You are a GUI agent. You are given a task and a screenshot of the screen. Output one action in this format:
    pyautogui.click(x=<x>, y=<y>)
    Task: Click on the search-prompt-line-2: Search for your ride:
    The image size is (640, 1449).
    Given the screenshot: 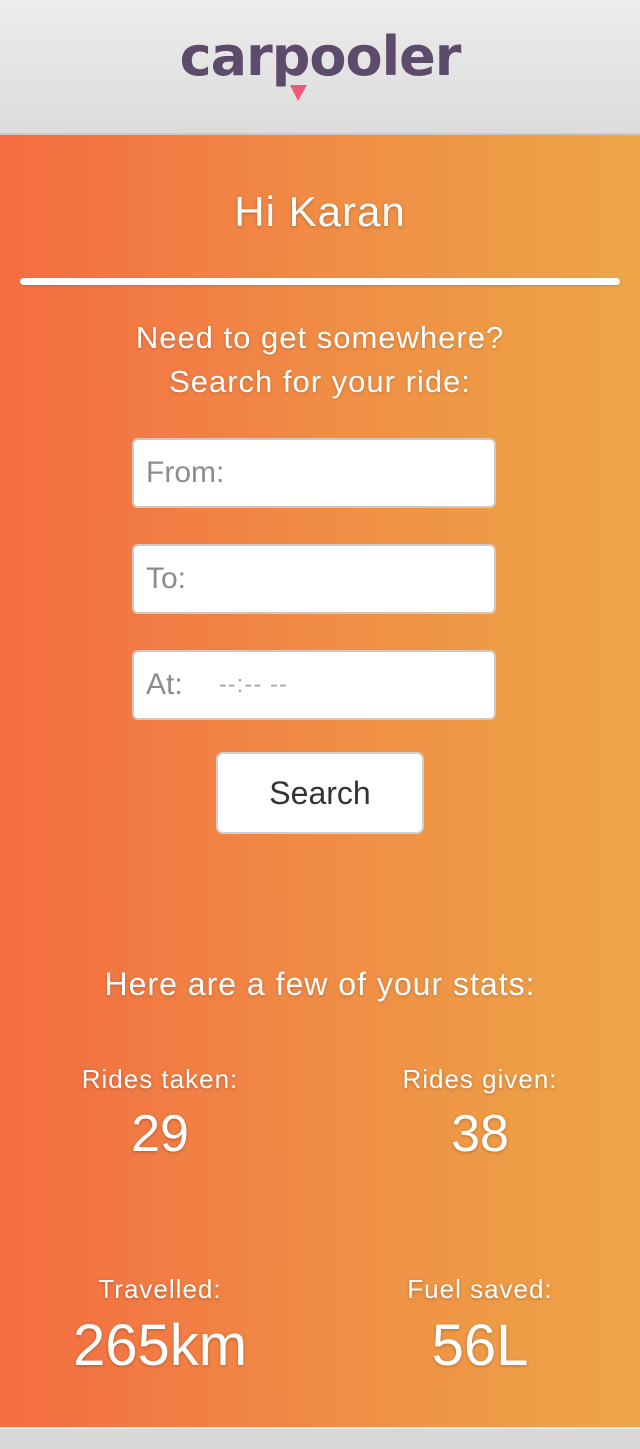 What is the action you would take?
    pyautogui.click(x=320, y=381)
    